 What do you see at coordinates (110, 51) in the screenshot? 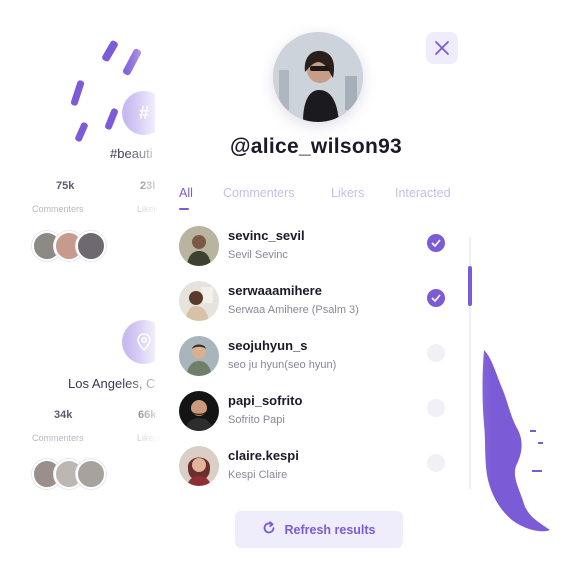
I see `decorative-brush-stroke` at bounding box center [110, 51].